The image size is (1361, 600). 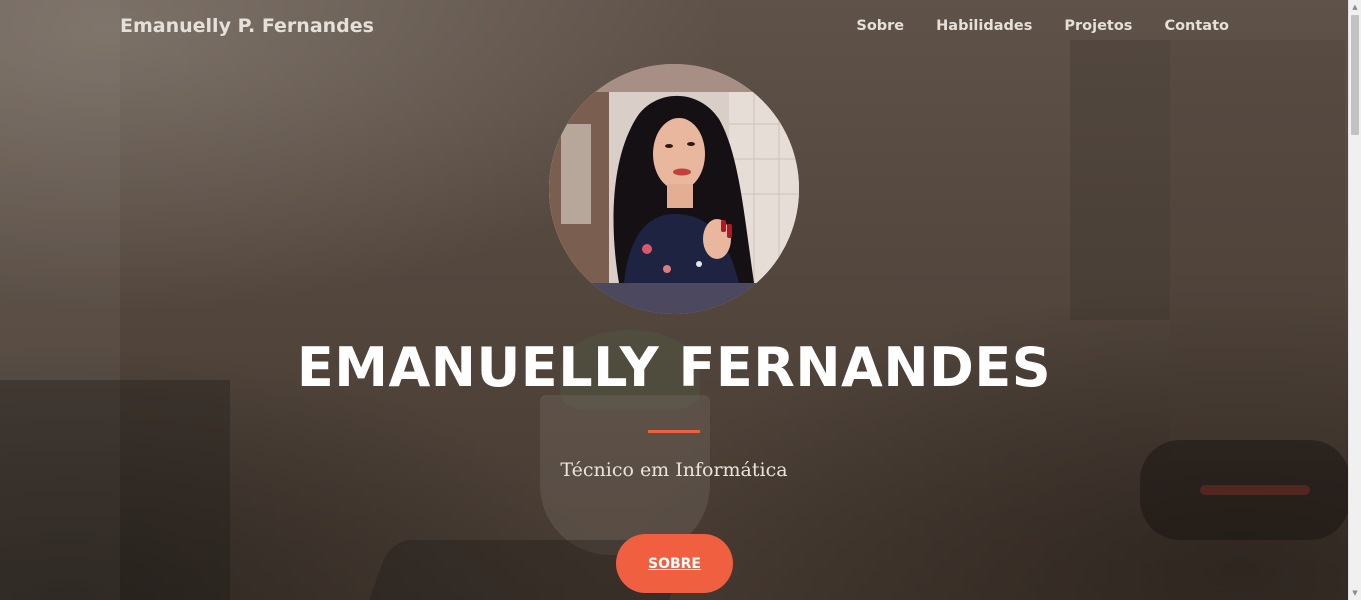 I want to click on hero-title: EMANUELLY FERNANDES, so click(x=674, y=367).